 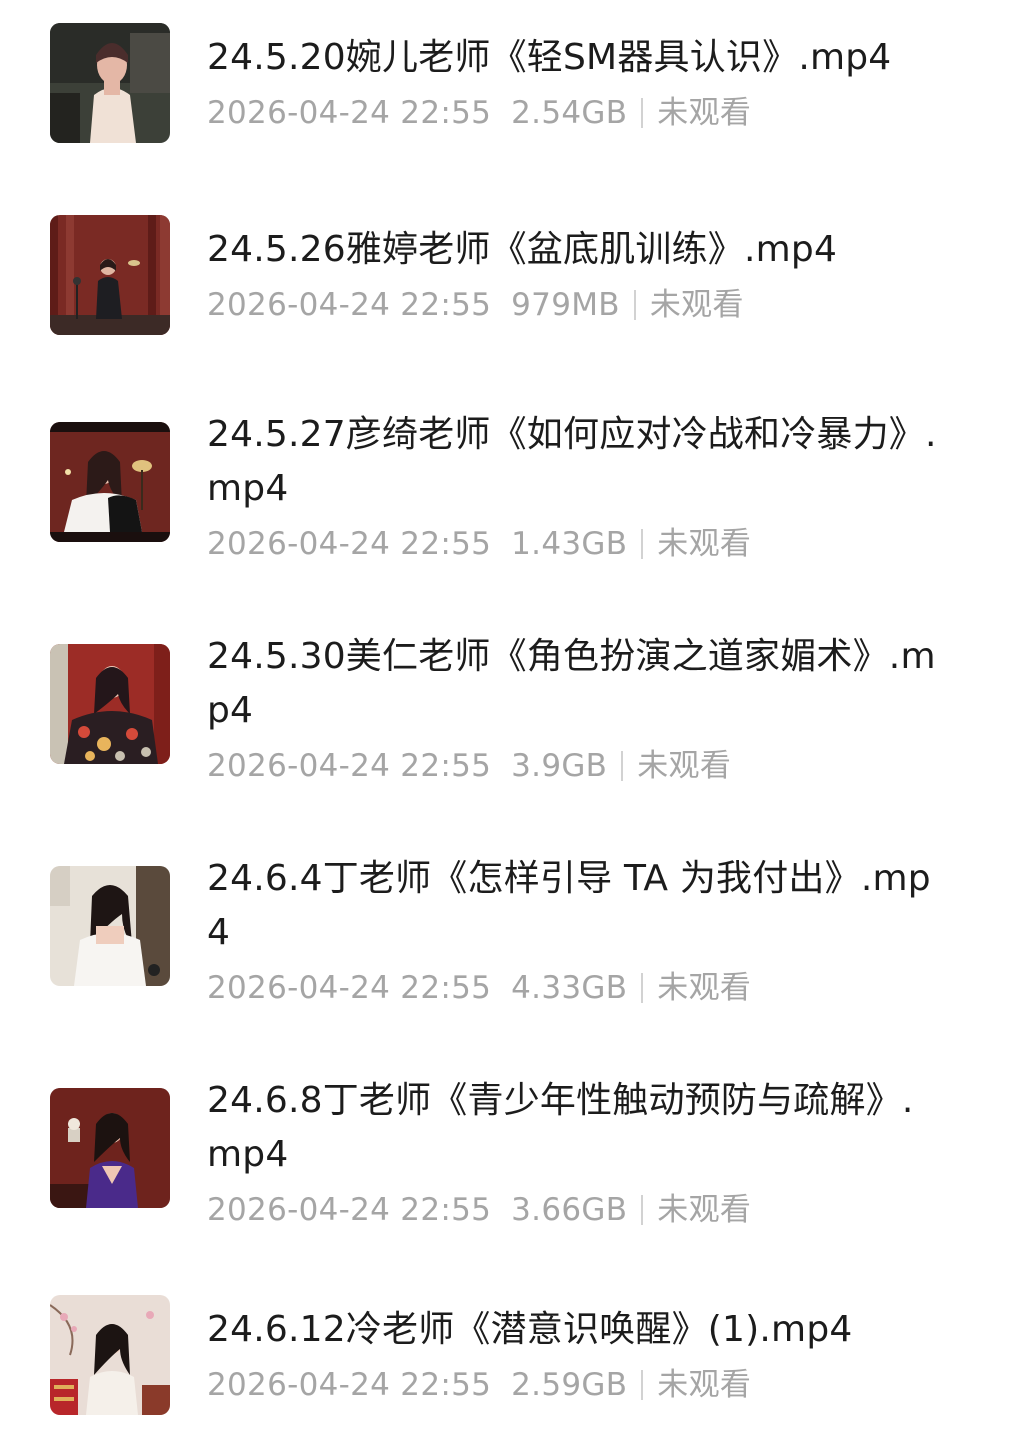 I want to click on file-name: 24.5.26雅婷老师《盆底肌训练》.mp4, so click(x=577, y=250).